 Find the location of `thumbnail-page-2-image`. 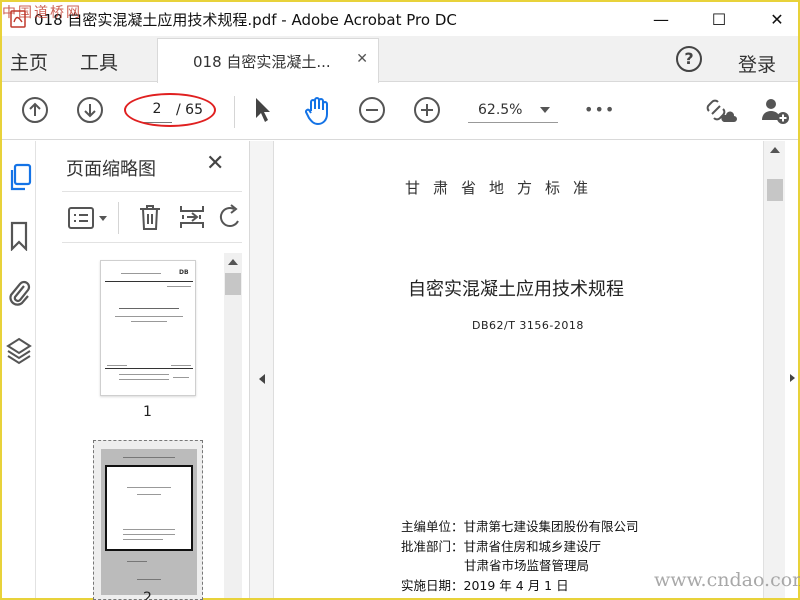

thumbnail-page-2-image is located at coordinates (149, 522).